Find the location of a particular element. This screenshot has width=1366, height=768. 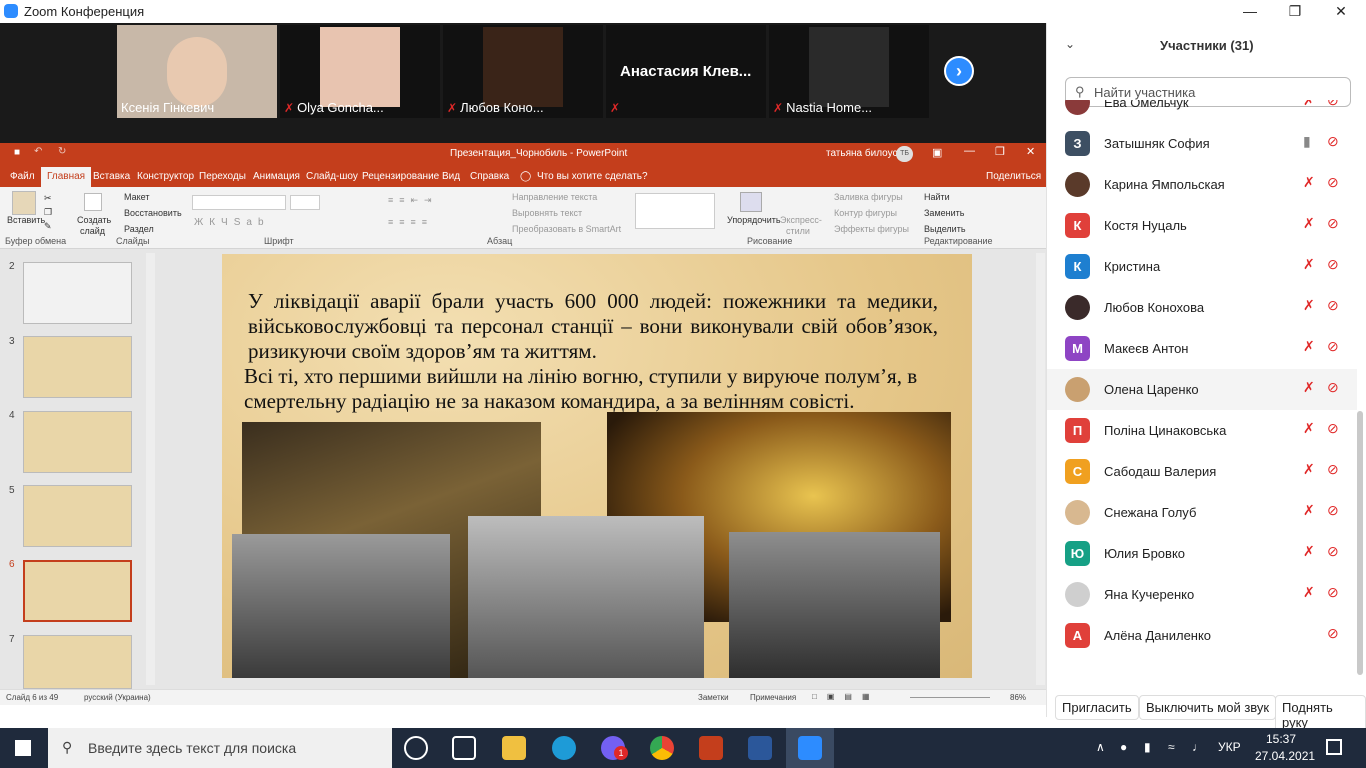

participant-row: П Поліна Цинаковська ✗ ⊘ is located at coordinates (1202, 430).